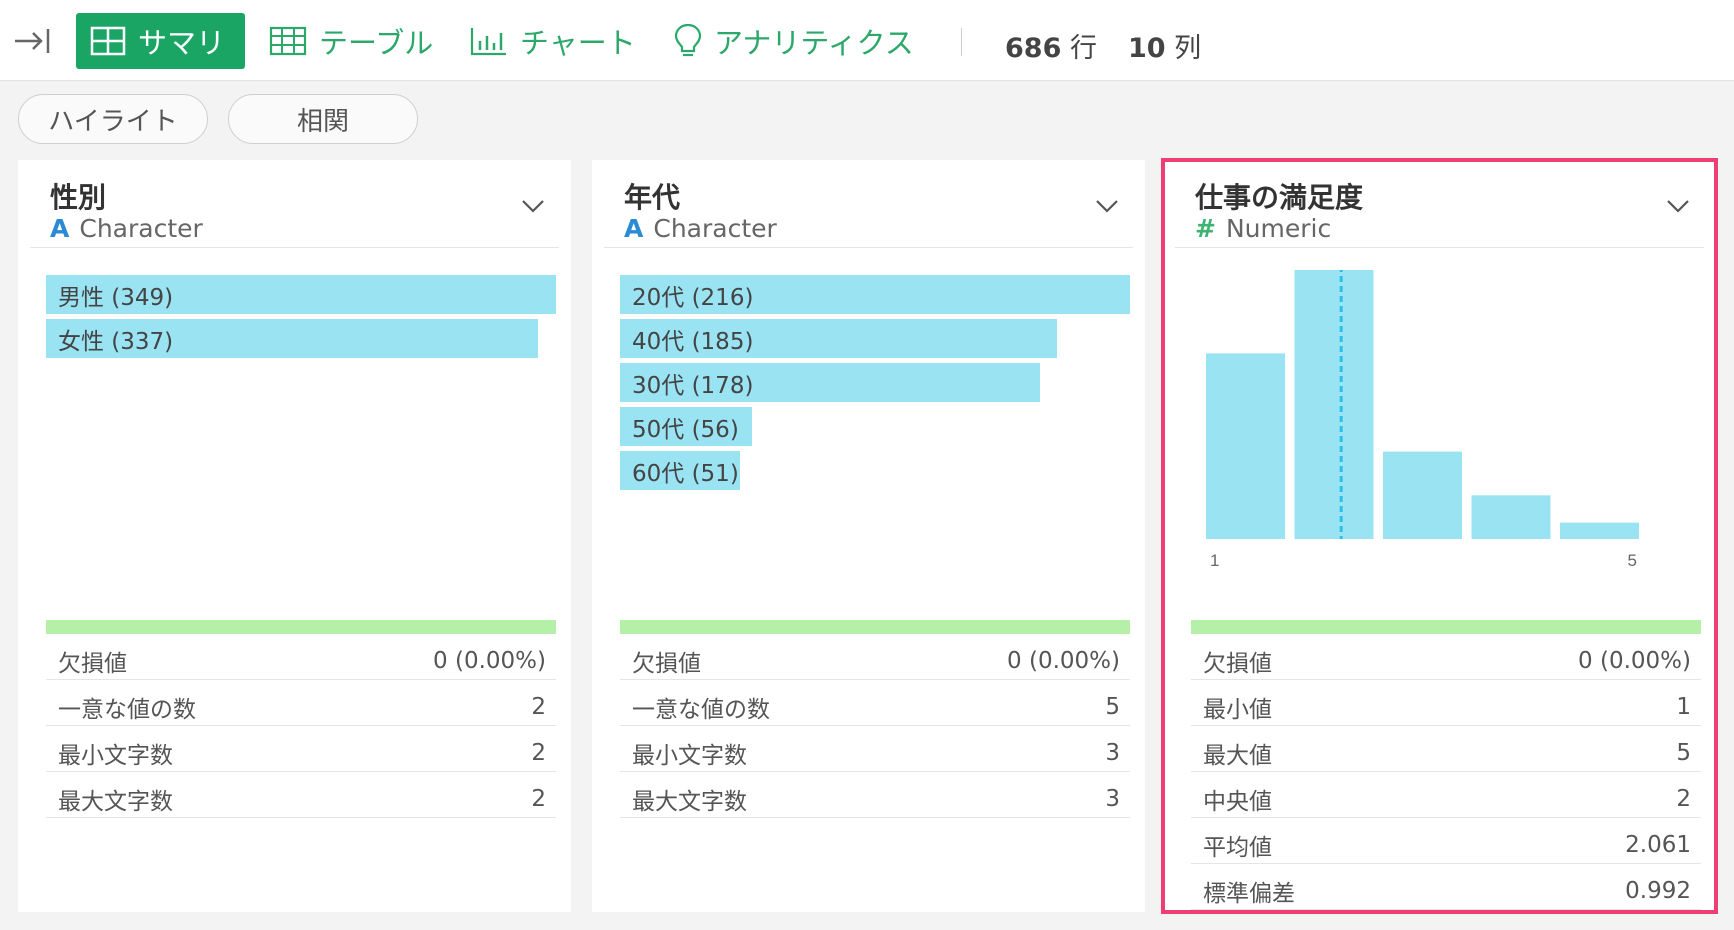 Image resolution: width=1734 pixels, height=930 pixels. What do you see at coordinates (78, 197) in the screenshot?
I see `card-title: 性別` at bounding box center [78, 197].